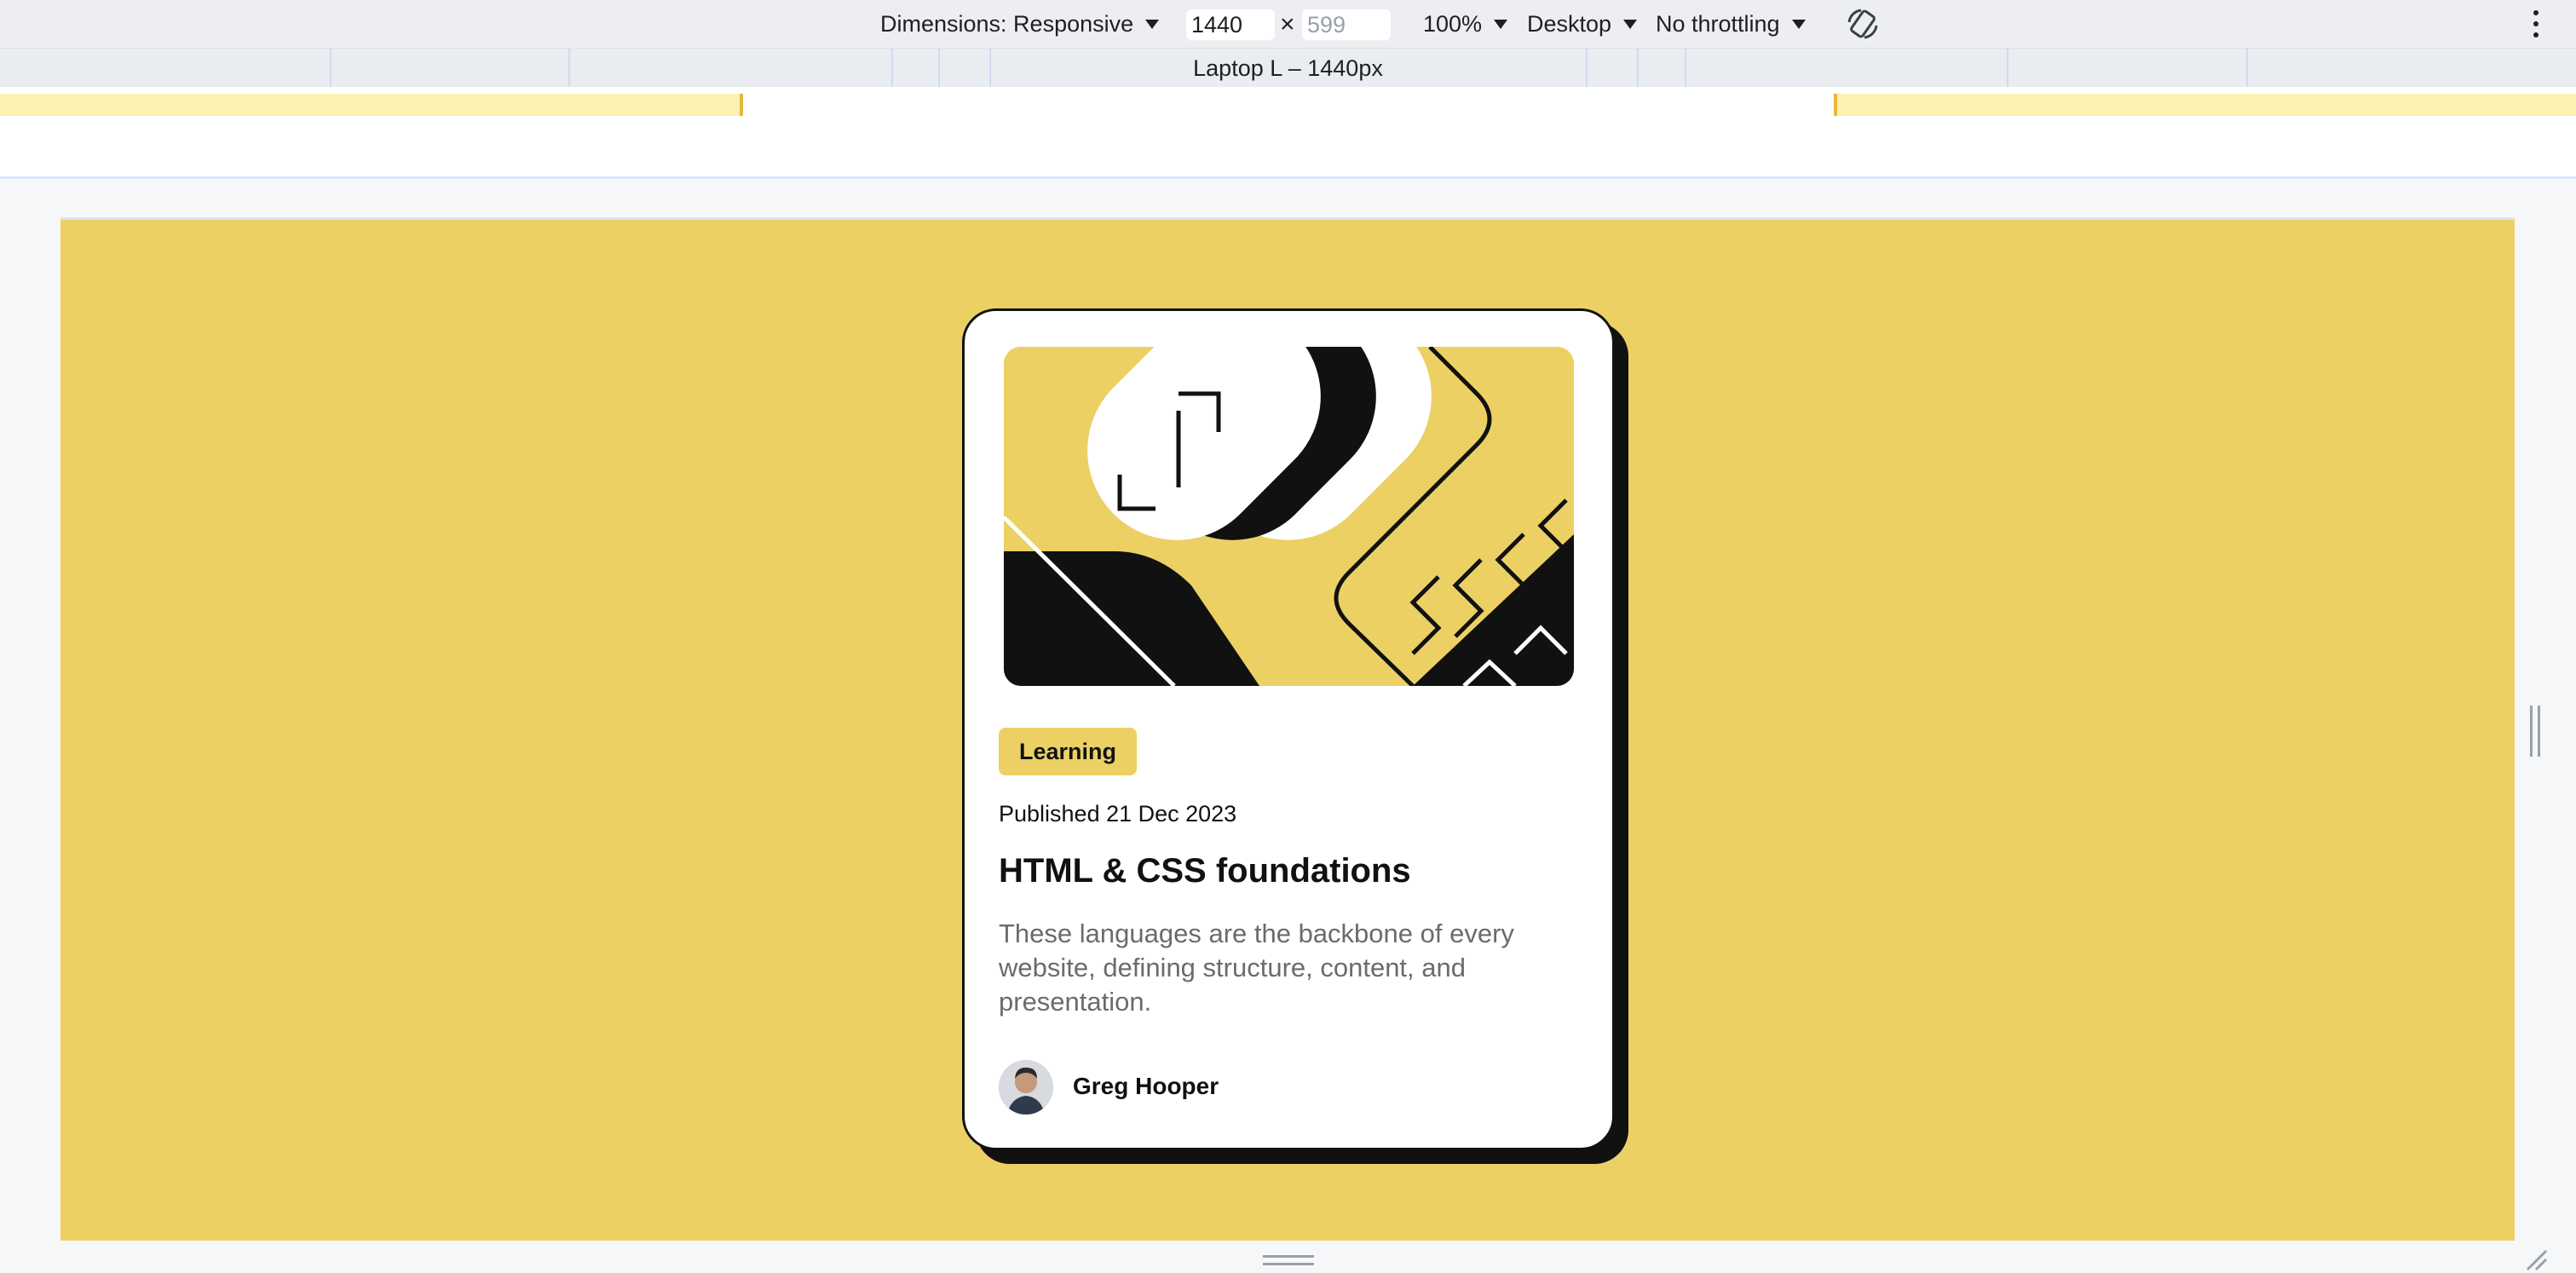 The height and width of the screenshot is (1273, 2576). I want to click on media-query-label: Laptop L – 1440px, so click(1288, 68).